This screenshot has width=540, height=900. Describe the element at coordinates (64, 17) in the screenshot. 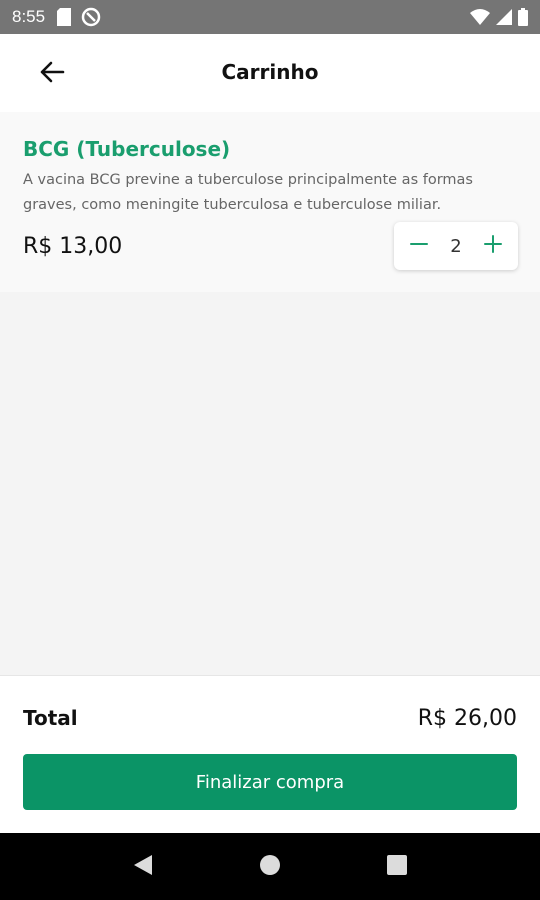

I see `sd-card-icon` at that location.